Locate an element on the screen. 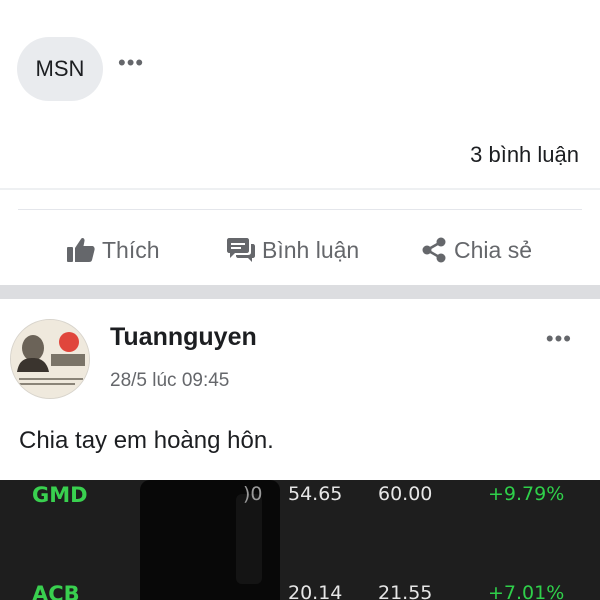  stock-partial-value: )0 is located at coordinates (253, 494).